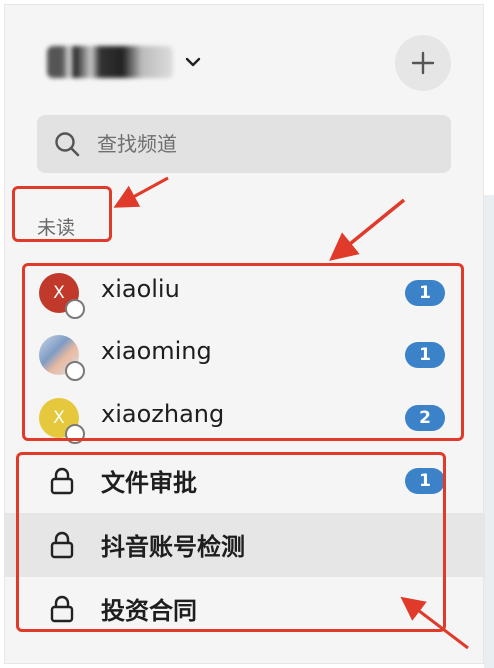 This screenshot has height=668, width=494. I want to click on search-box, so click(244, 144).